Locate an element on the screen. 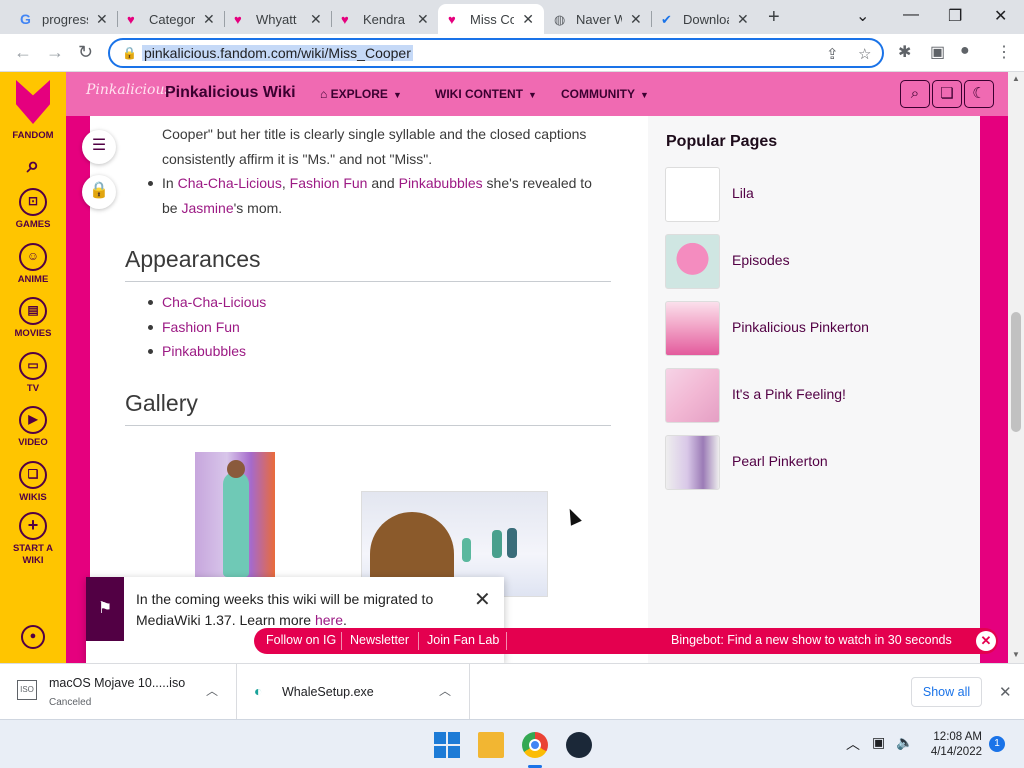 Image resolution: width=1024 pixels, height=768 pixels. steam-icon is located at coordinates (579, 745).